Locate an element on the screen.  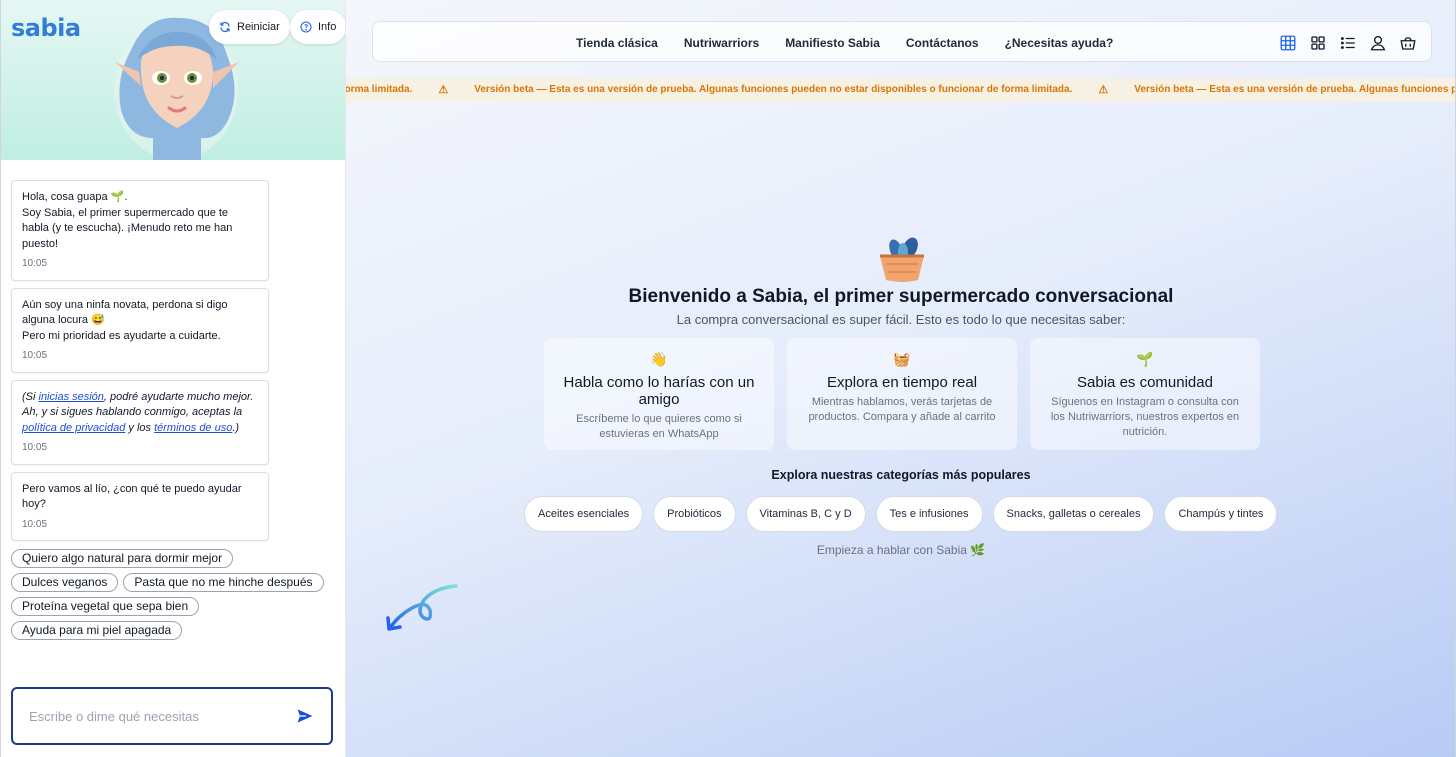
legal-text-part: .) is located at coordinates (236, 427).